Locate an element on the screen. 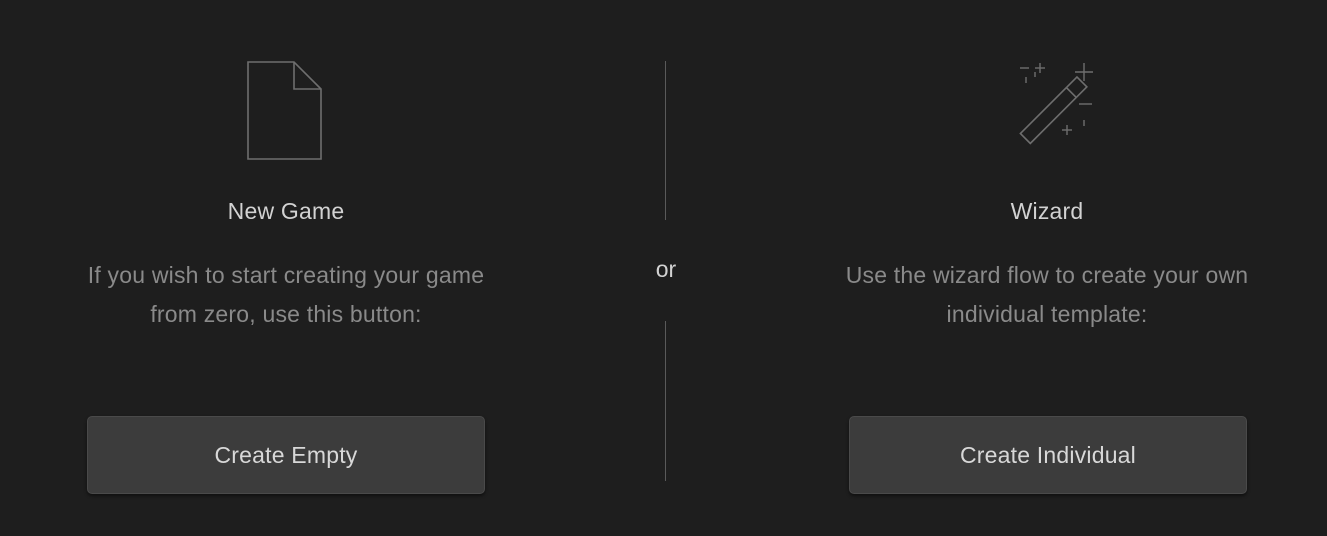 This screenshot has width=1327, height=536. new-game-description-line: from zero, use this button: is located at coordinates (286, 314).